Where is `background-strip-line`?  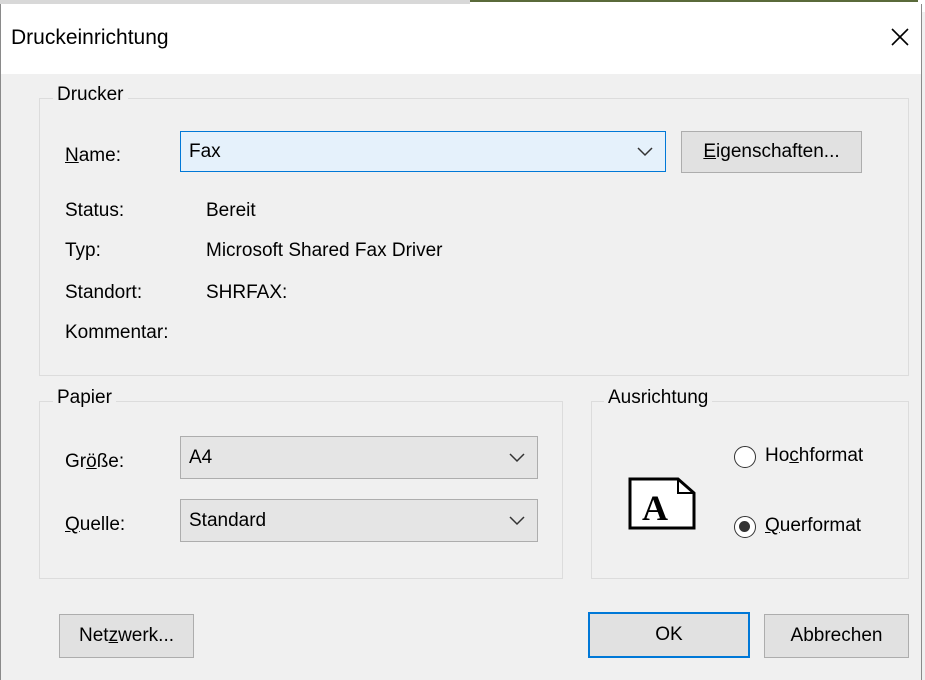 background-strip-line is located at coordinates (694, 1).